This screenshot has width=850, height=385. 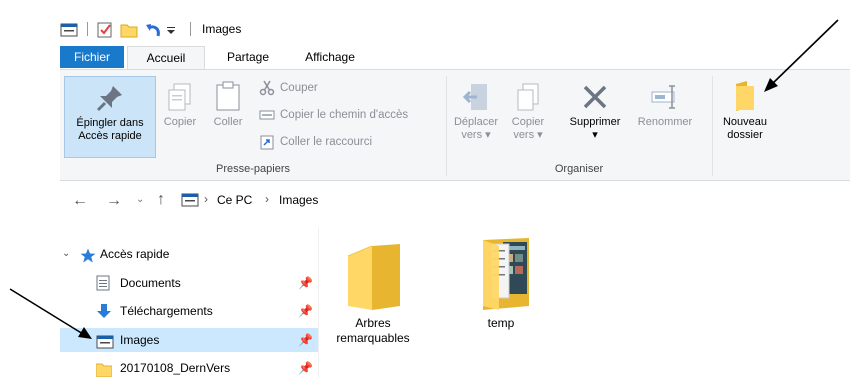 I want to click on arrow-to-new-folder, so click(x=801, y=55).